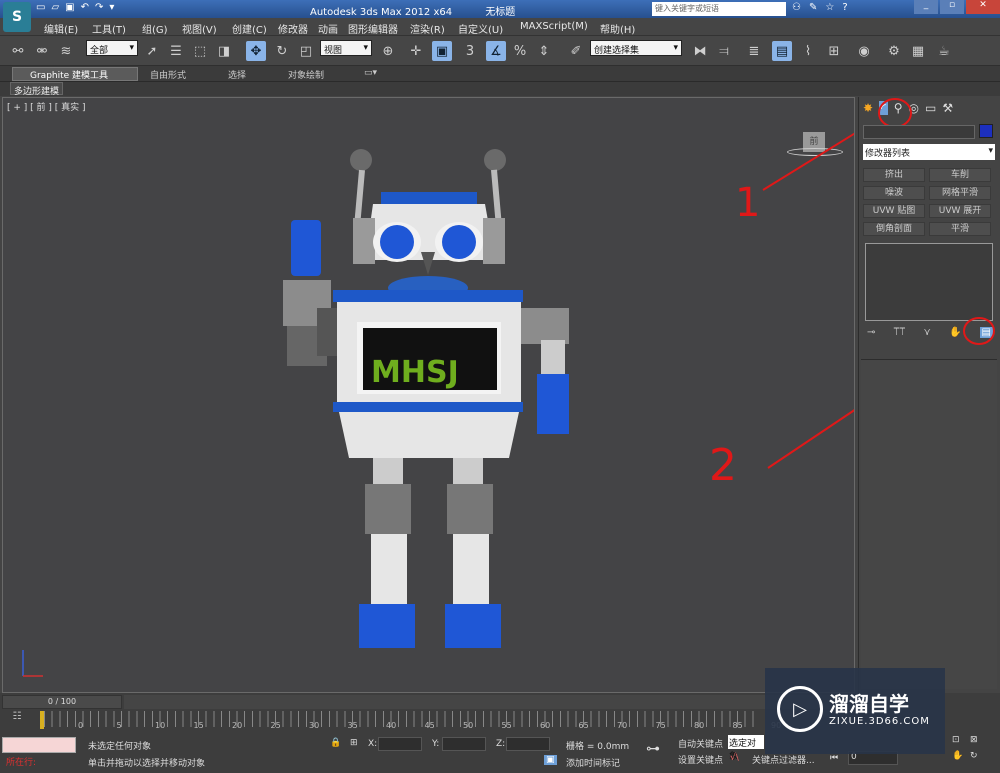 The width and height of the screenshot is (1000, 773). Describe the element at coordinates (871, 332) in the screenshot. I see `pin-stack-icon: ⊸` at that location.